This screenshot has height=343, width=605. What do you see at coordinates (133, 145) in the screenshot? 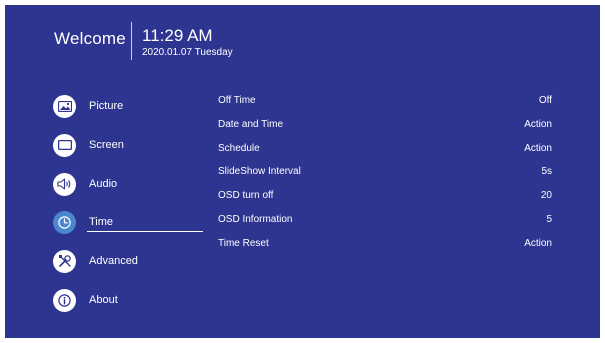
I see `nav-item-screen: Screen` at bounding box center [133, 145].